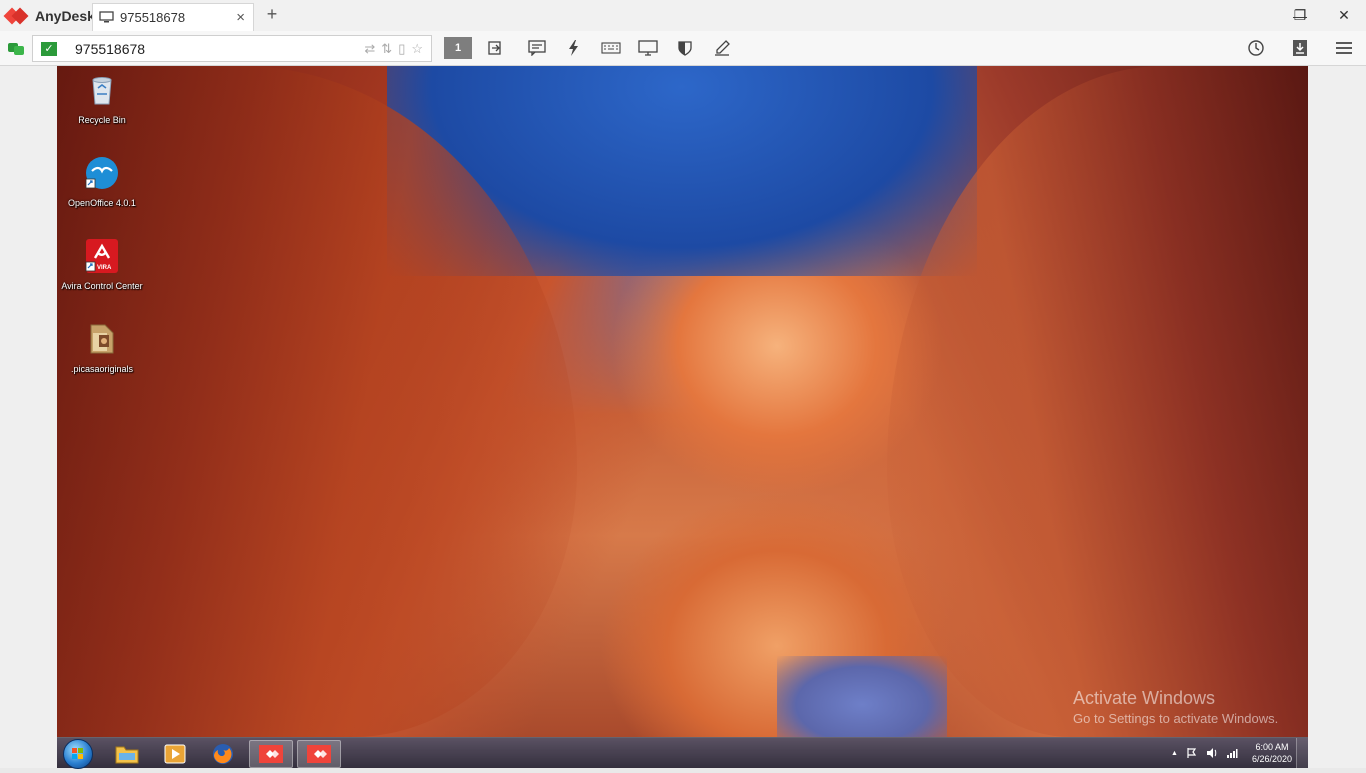 The width and height of the screenshot is (1366, 773). I want to click on network-icon, so click(1232, 753).